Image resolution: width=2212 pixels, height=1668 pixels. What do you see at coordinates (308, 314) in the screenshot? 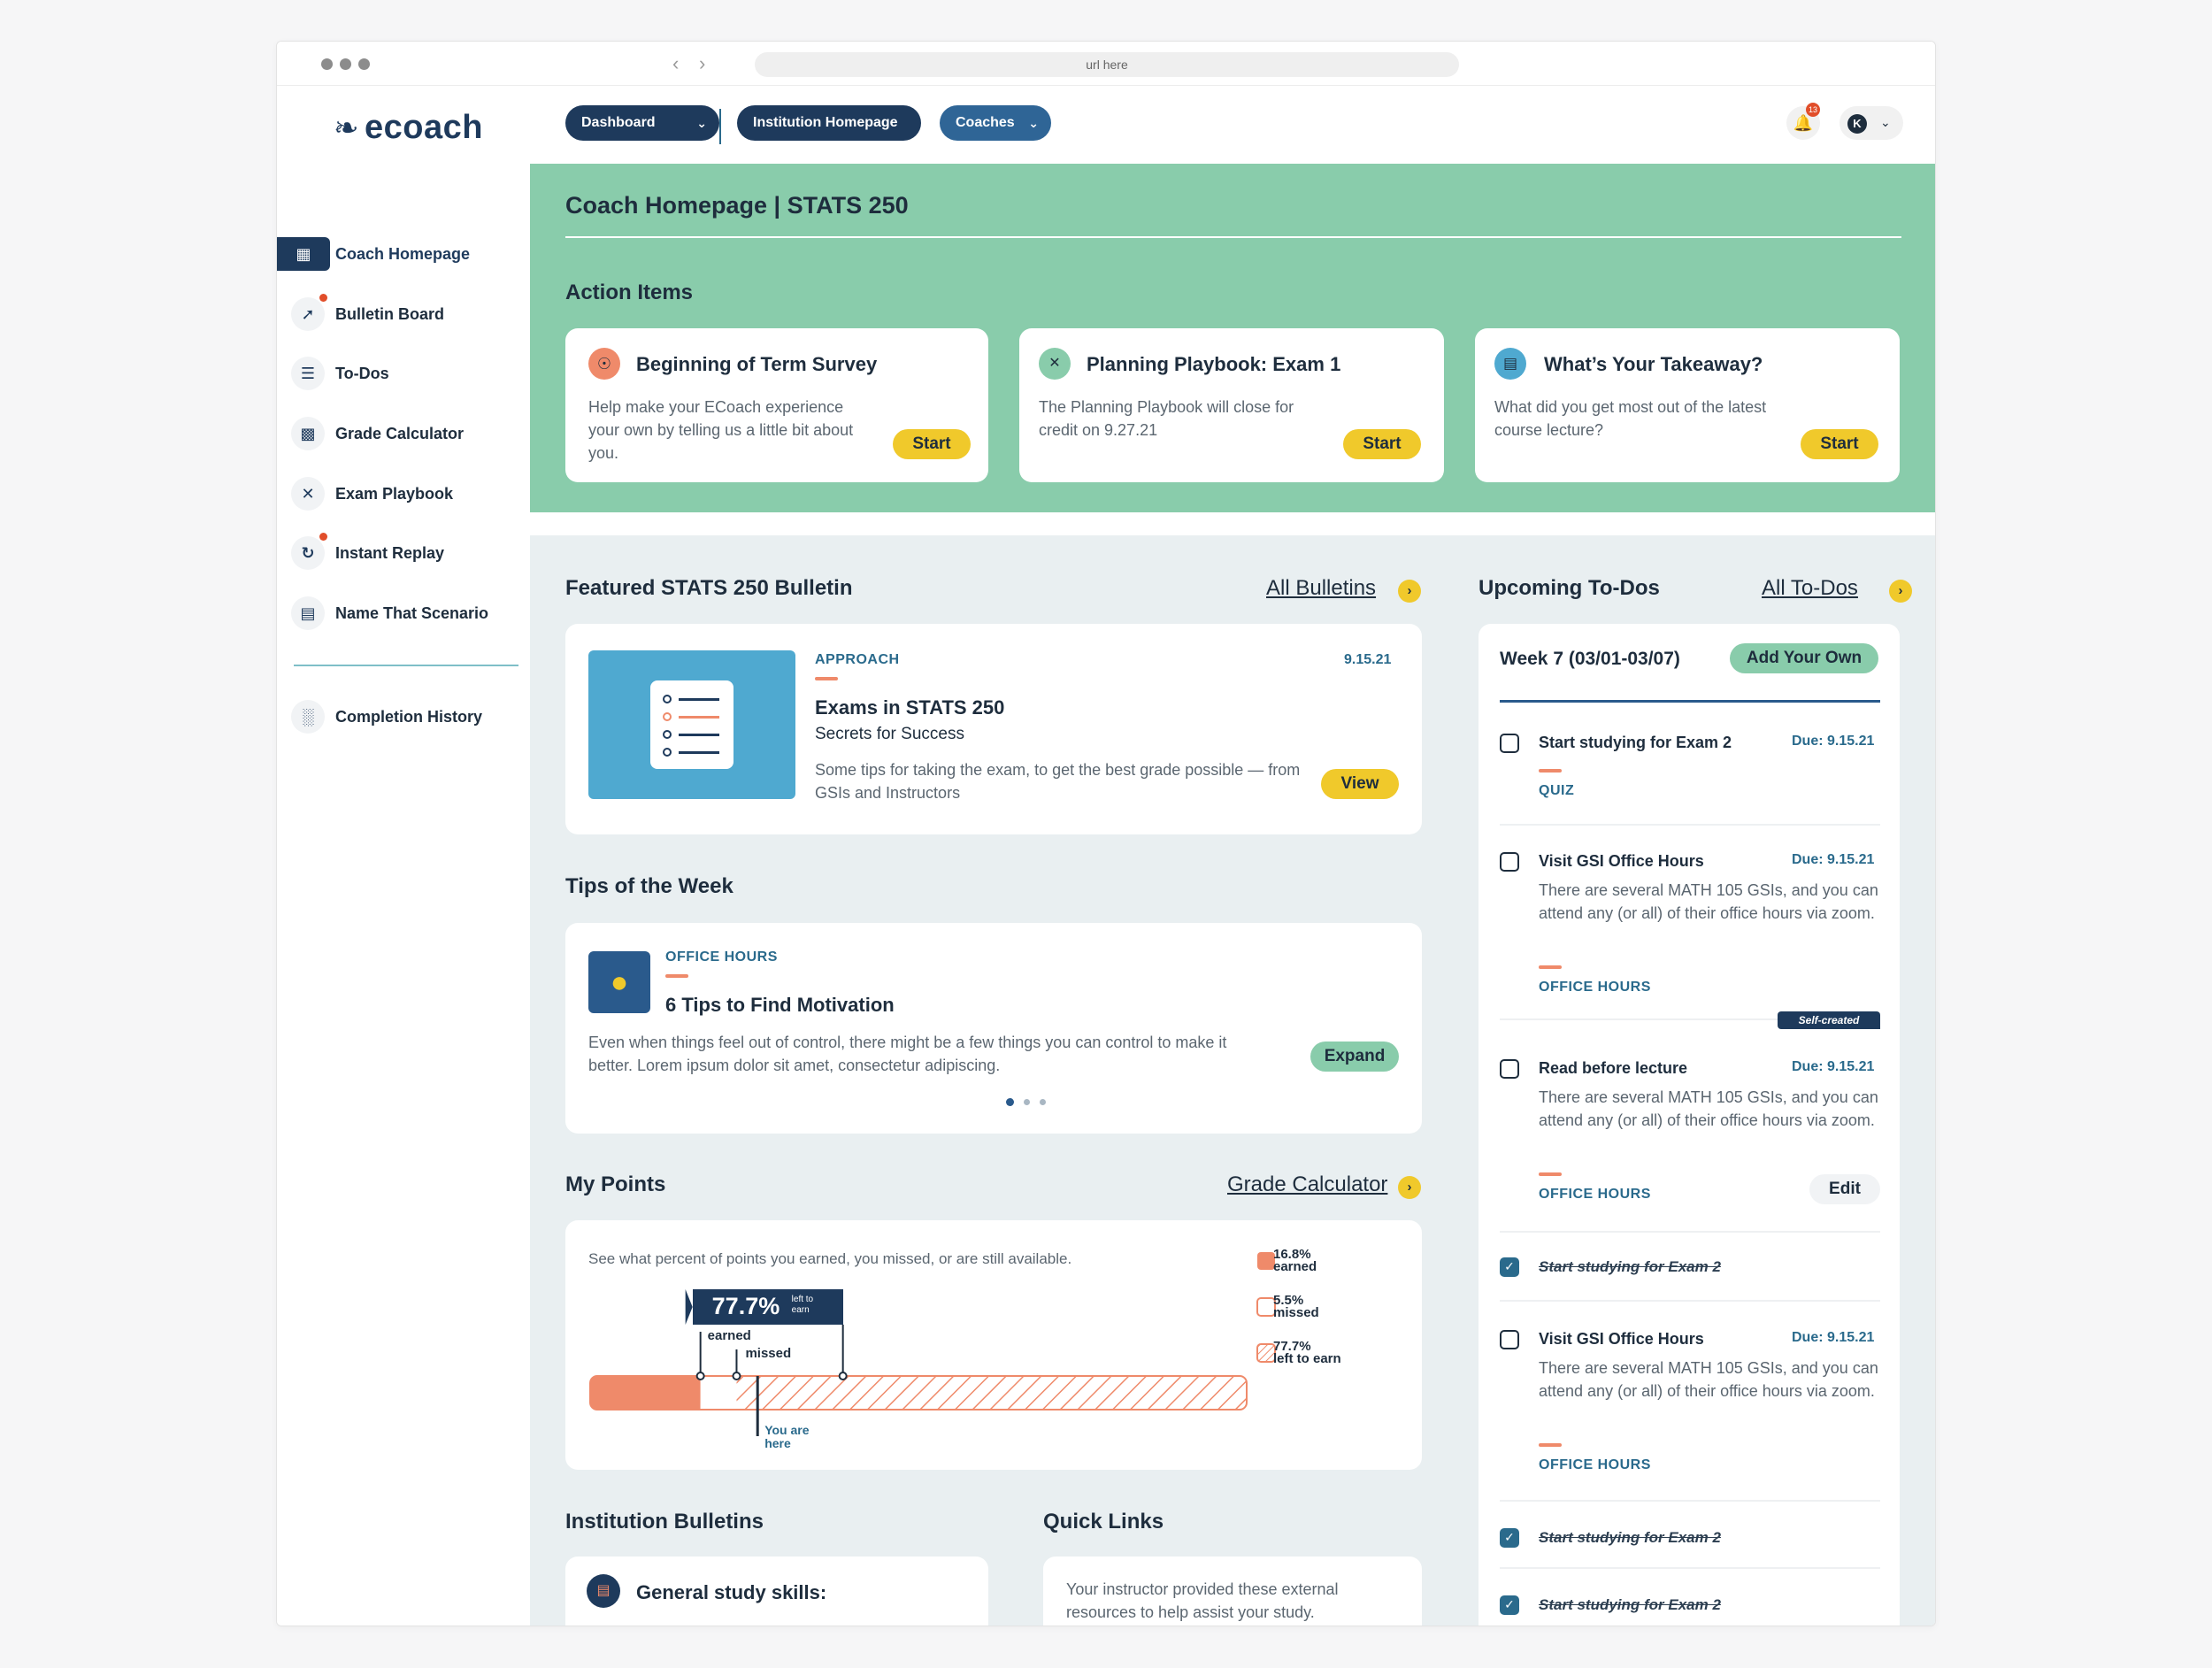
I see `pin-icon: ➚` at bounding box center [308, 314].